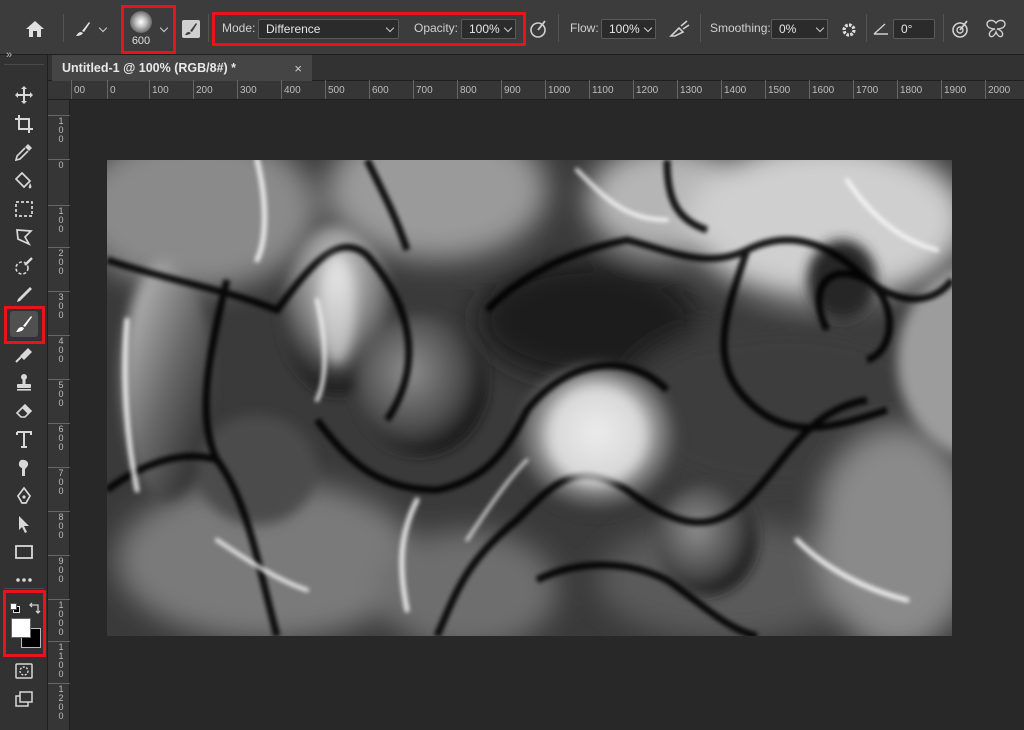 Image resolution: width=1024 pixels, height=730 pixels. I want to click on move-tool-button, so click(24, 95).